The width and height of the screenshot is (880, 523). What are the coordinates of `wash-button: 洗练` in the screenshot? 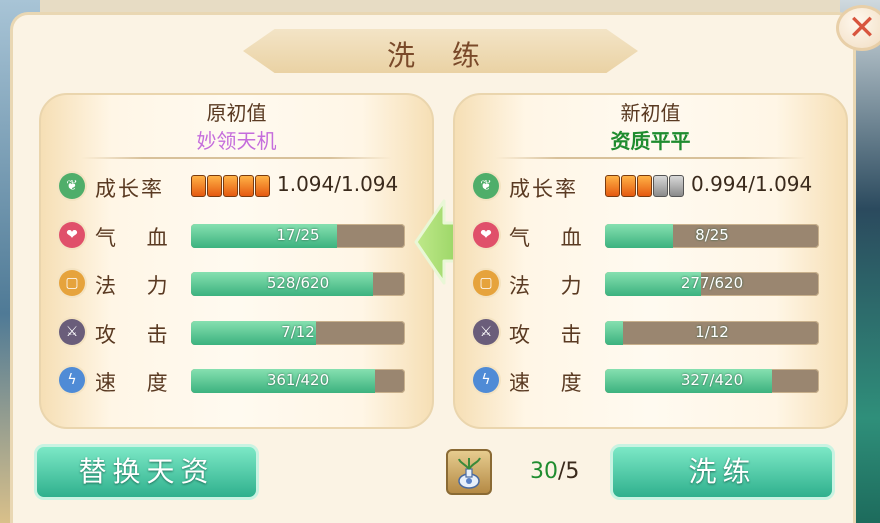 It's located at (722, 472).